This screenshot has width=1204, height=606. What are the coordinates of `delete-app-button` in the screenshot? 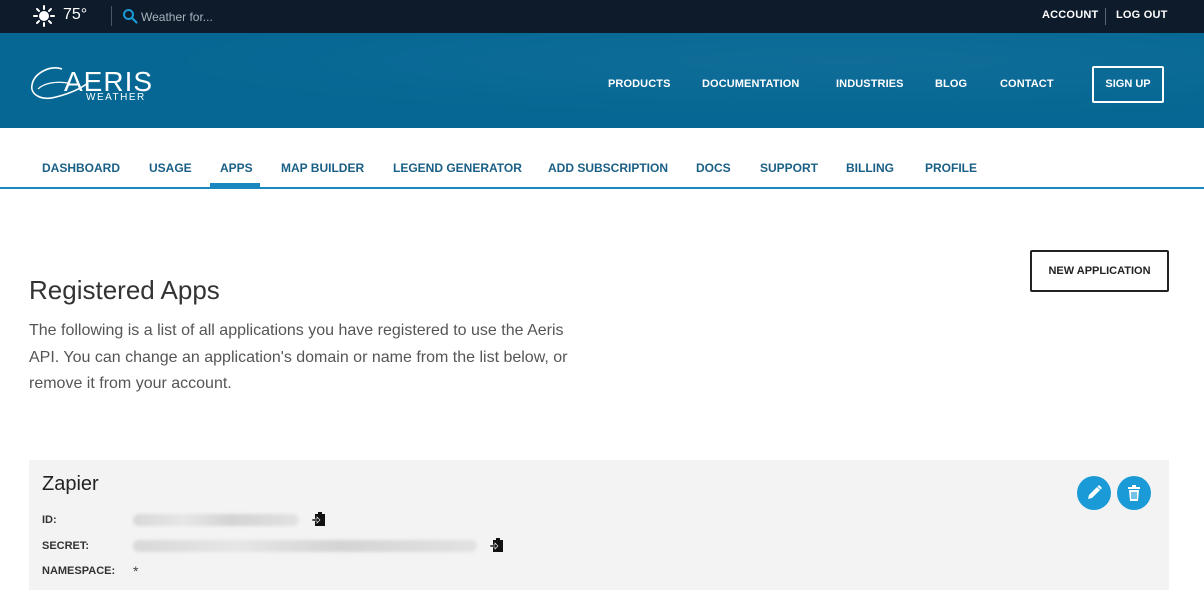 It's located at (1134, 493).